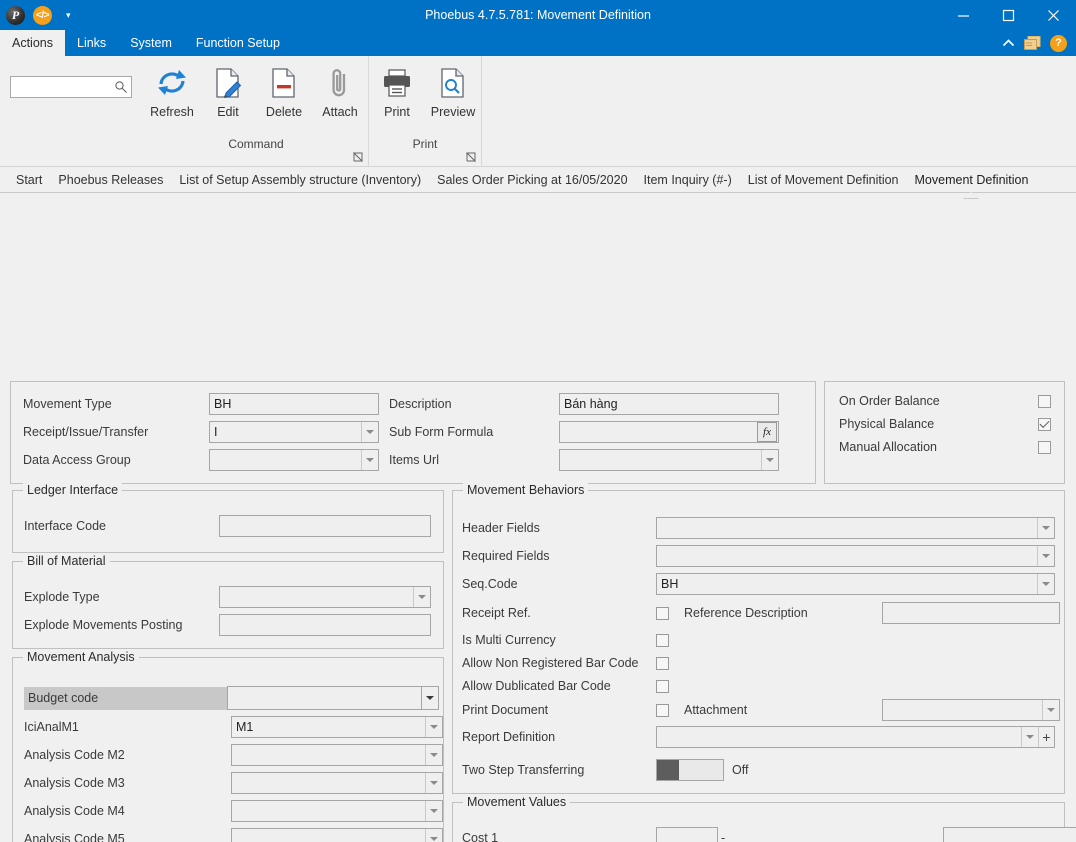 This screenshot has height=842, width=1076. I want to click on windows-cascade-icon, so click(1032, 43).